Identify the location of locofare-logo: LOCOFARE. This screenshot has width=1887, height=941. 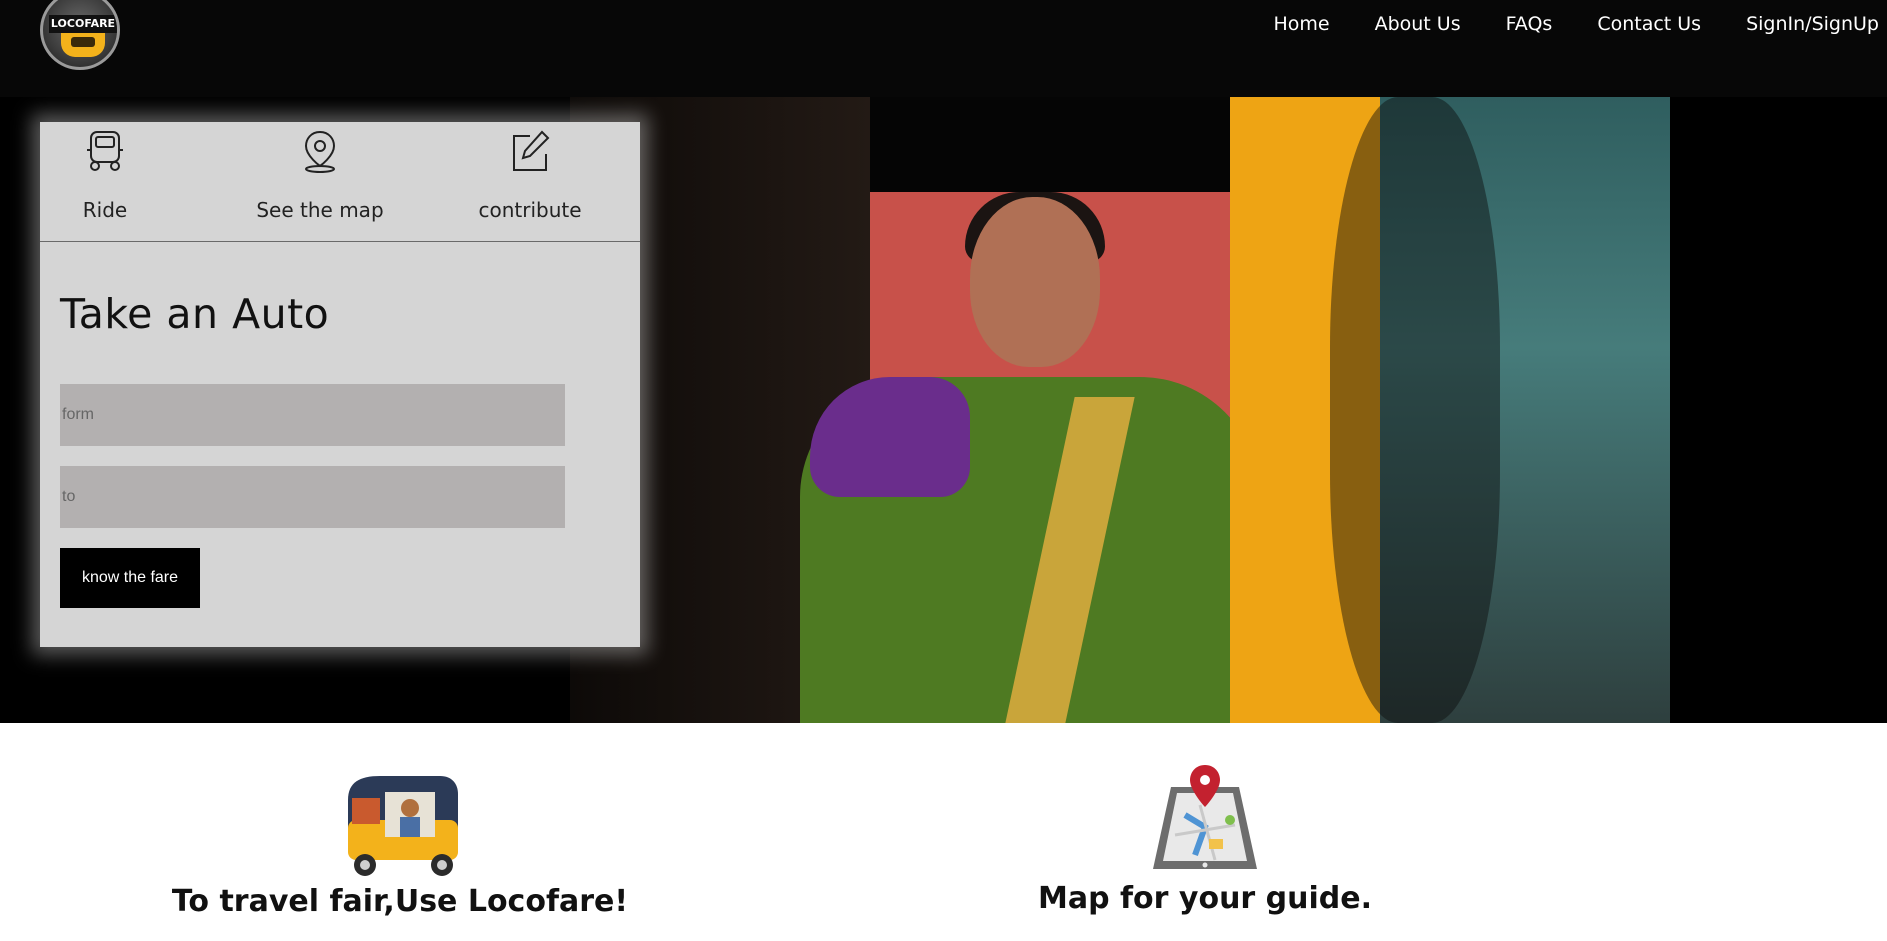
(80, 35).